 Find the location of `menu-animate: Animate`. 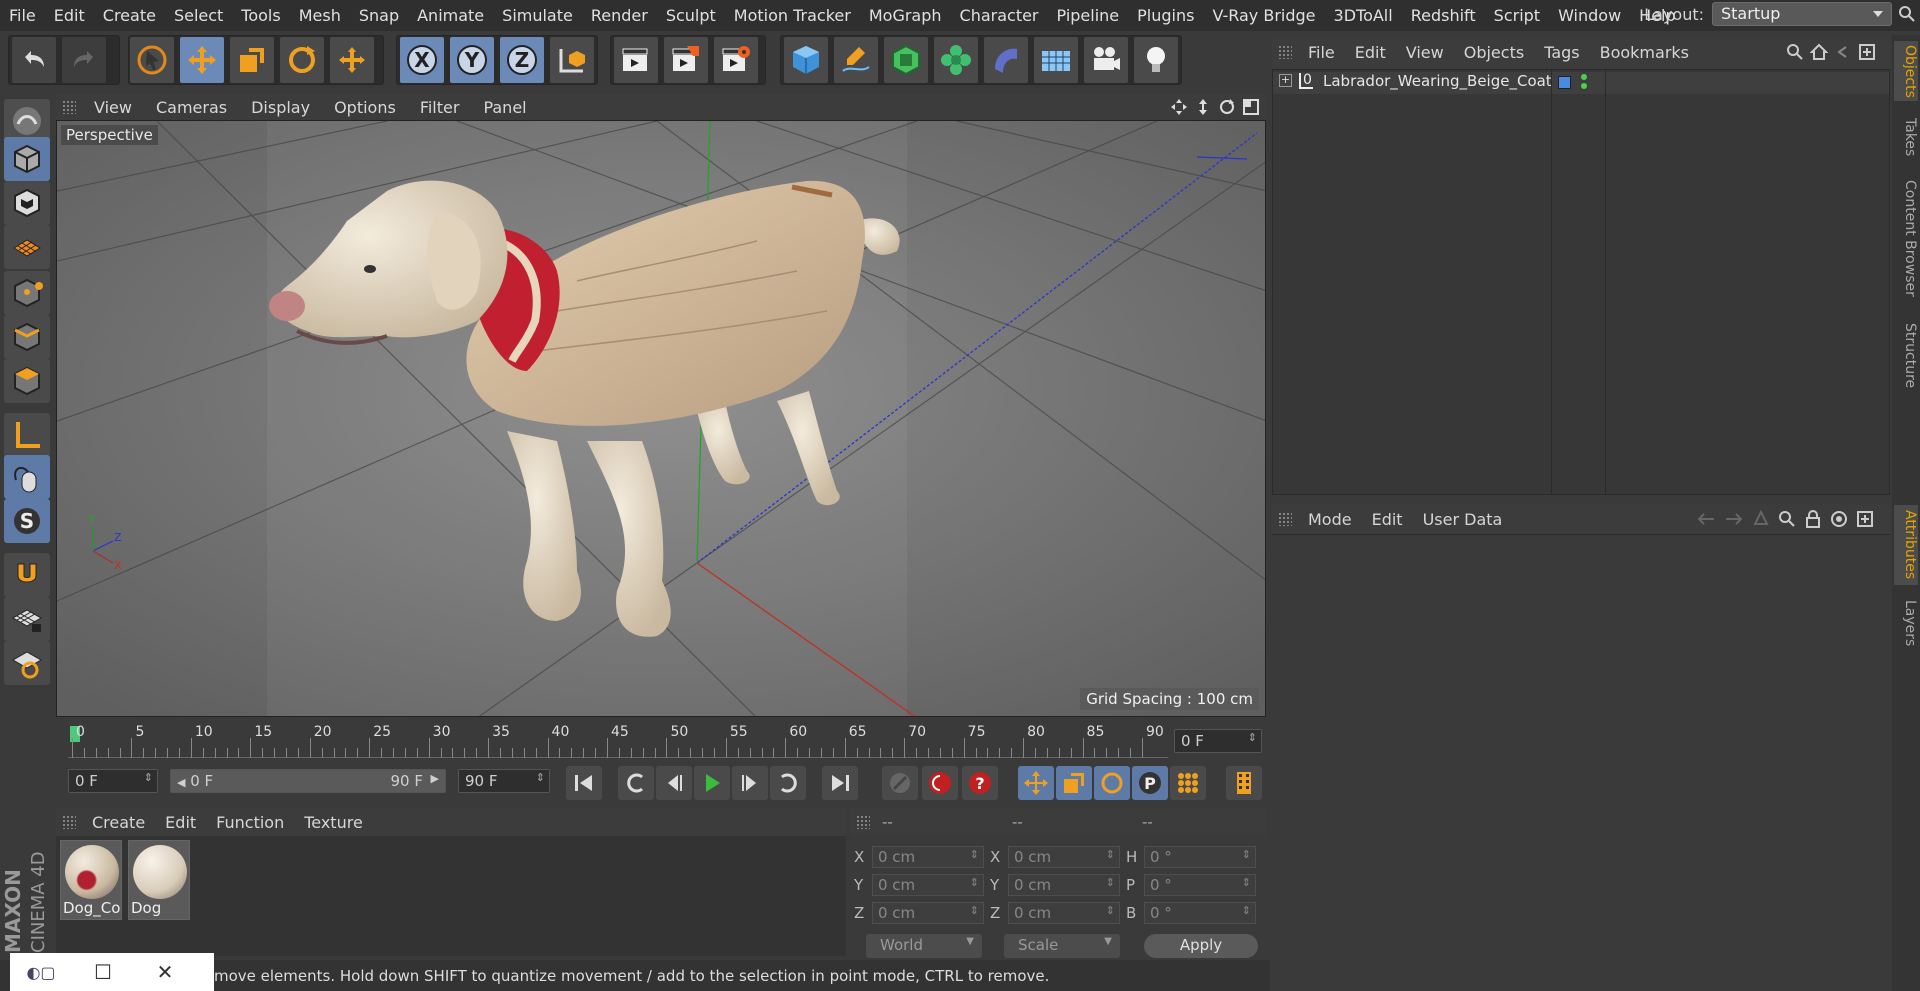

menu-animate: Animate is located at coordinates (450, 15).